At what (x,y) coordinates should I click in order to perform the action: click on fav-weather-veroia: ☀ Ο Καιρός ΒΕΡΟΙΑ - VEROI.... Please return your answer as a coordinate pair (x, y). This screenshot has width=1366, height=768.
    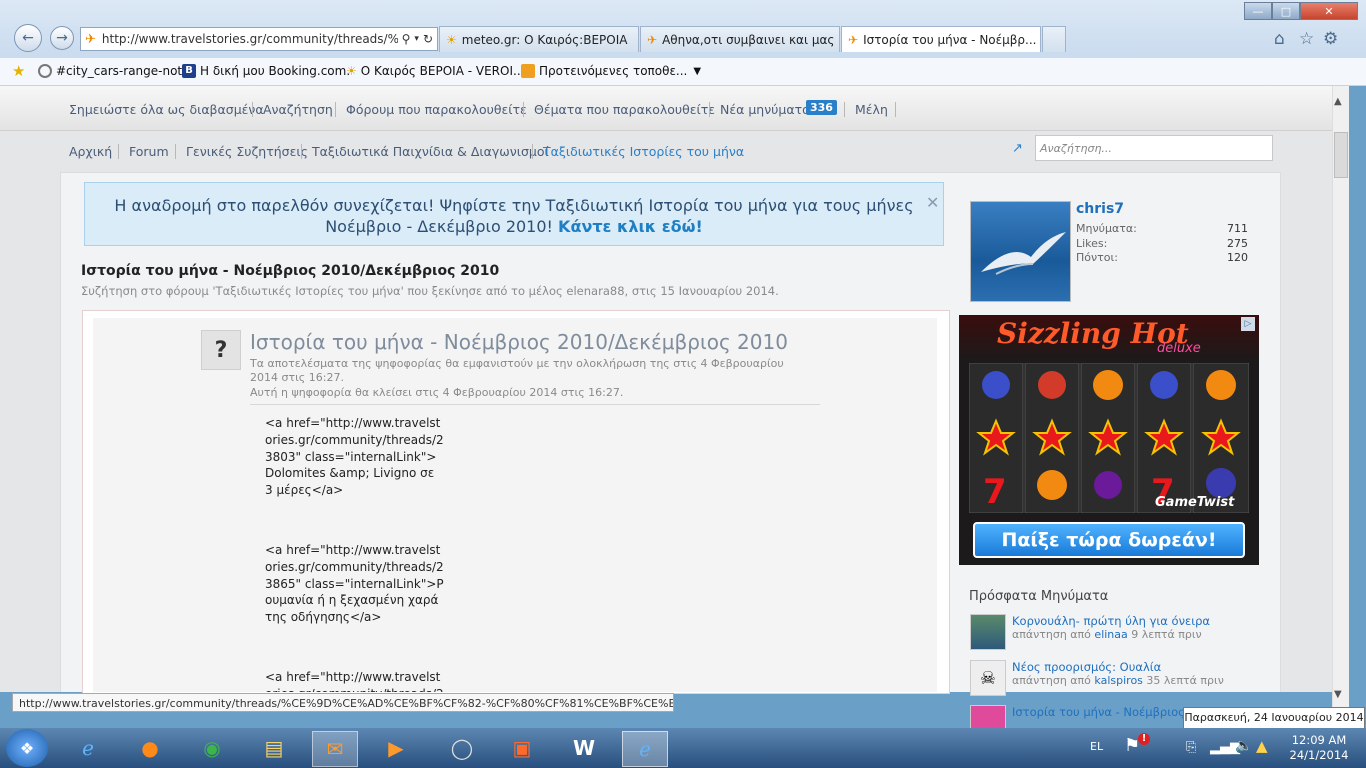
    Looking at the image, I should click on (435, 71).